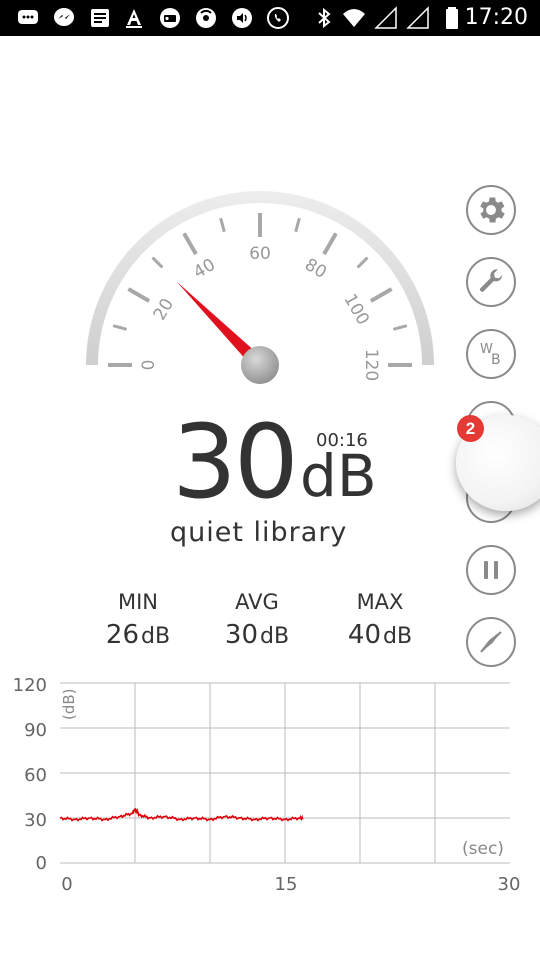 The width and height of the screenshot is (540, 960). I want to click on compass-icon, so click(491, 642).